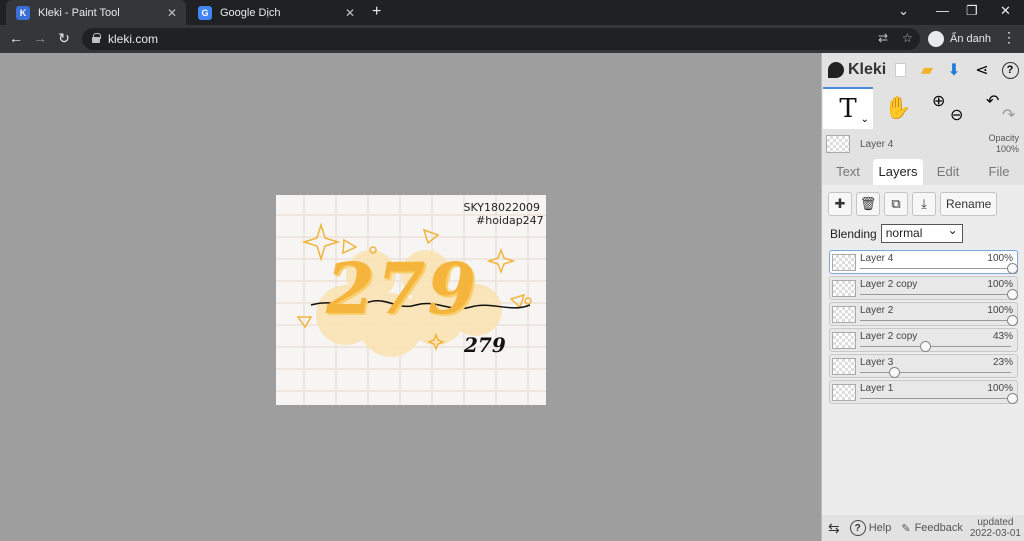  Describe the element at coordinates (838, 144) in the screenshot. I see `current-layer-thumbnail` at that location.